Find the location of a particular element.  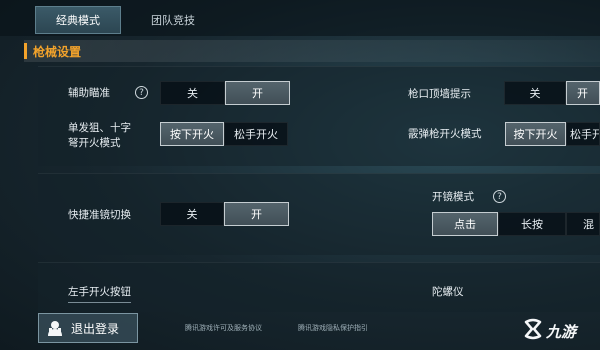

shotgun-fire-mode-toggle: 按下开火 松手开火 is located at coordinates (552, 134).